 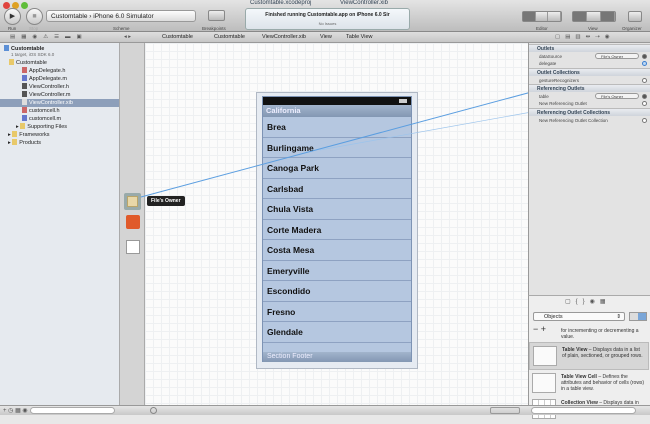 What do you see at coordinates (505, 410) in the screenshot?
I see `zoom-controls` at bounding box center [505, 410].